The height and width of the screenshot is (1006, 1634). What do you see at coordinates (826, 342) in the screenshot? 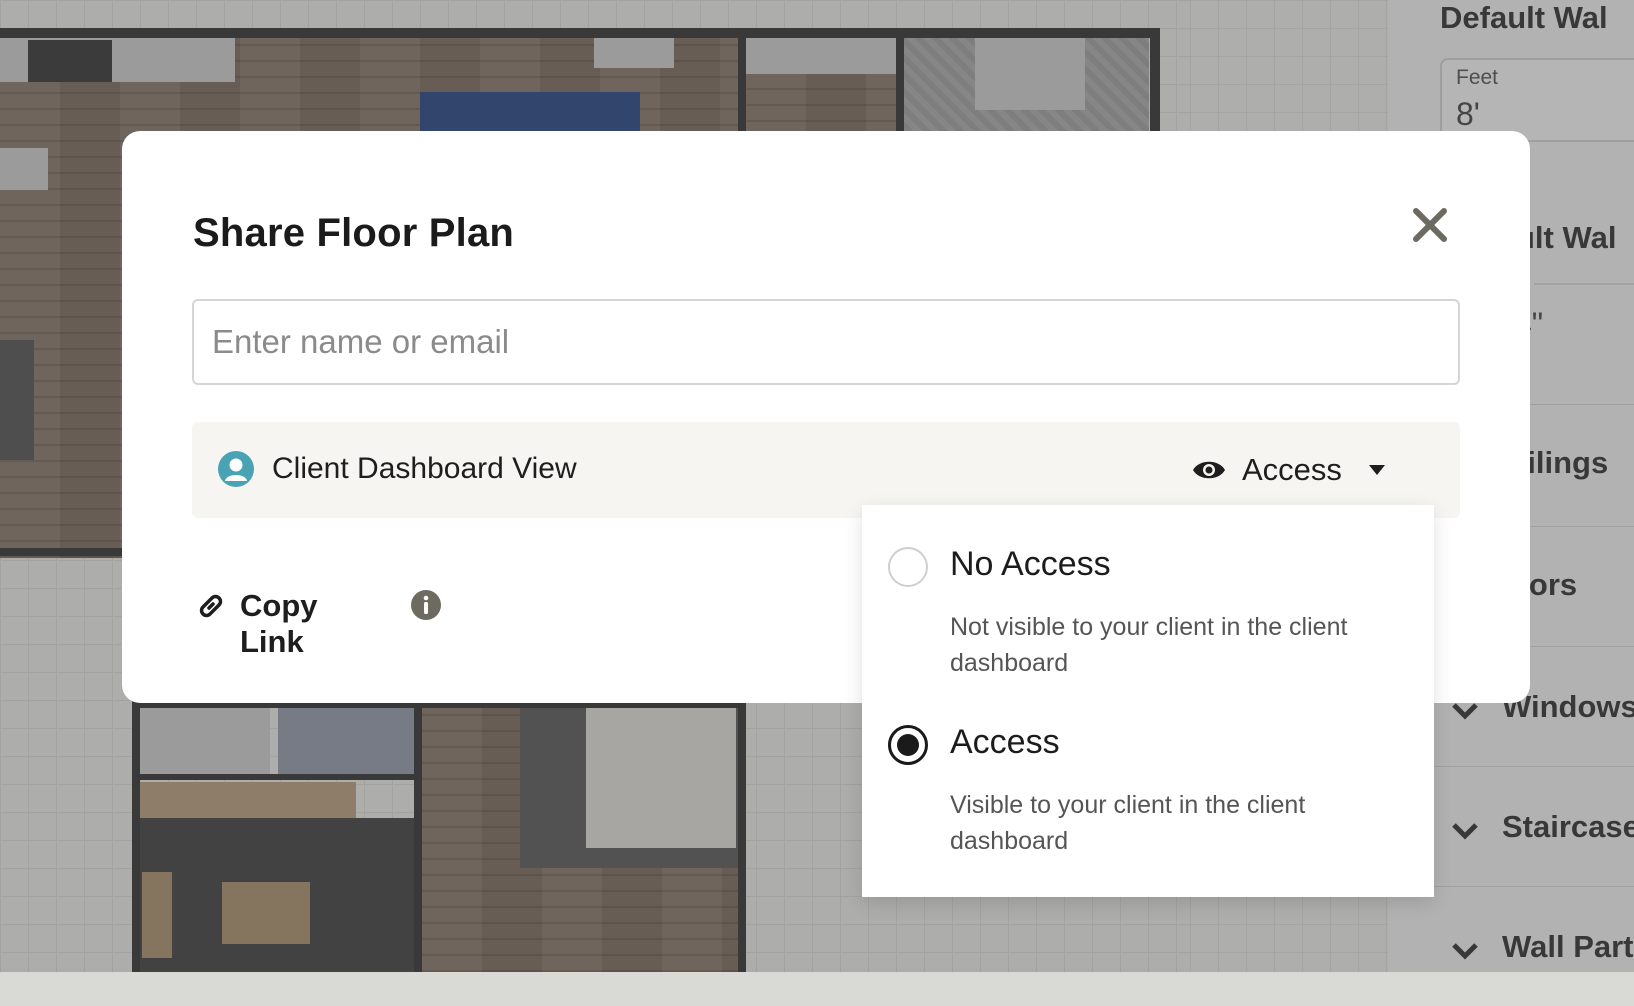
I see `name-or-email-input` at bounding box center [826, 342].